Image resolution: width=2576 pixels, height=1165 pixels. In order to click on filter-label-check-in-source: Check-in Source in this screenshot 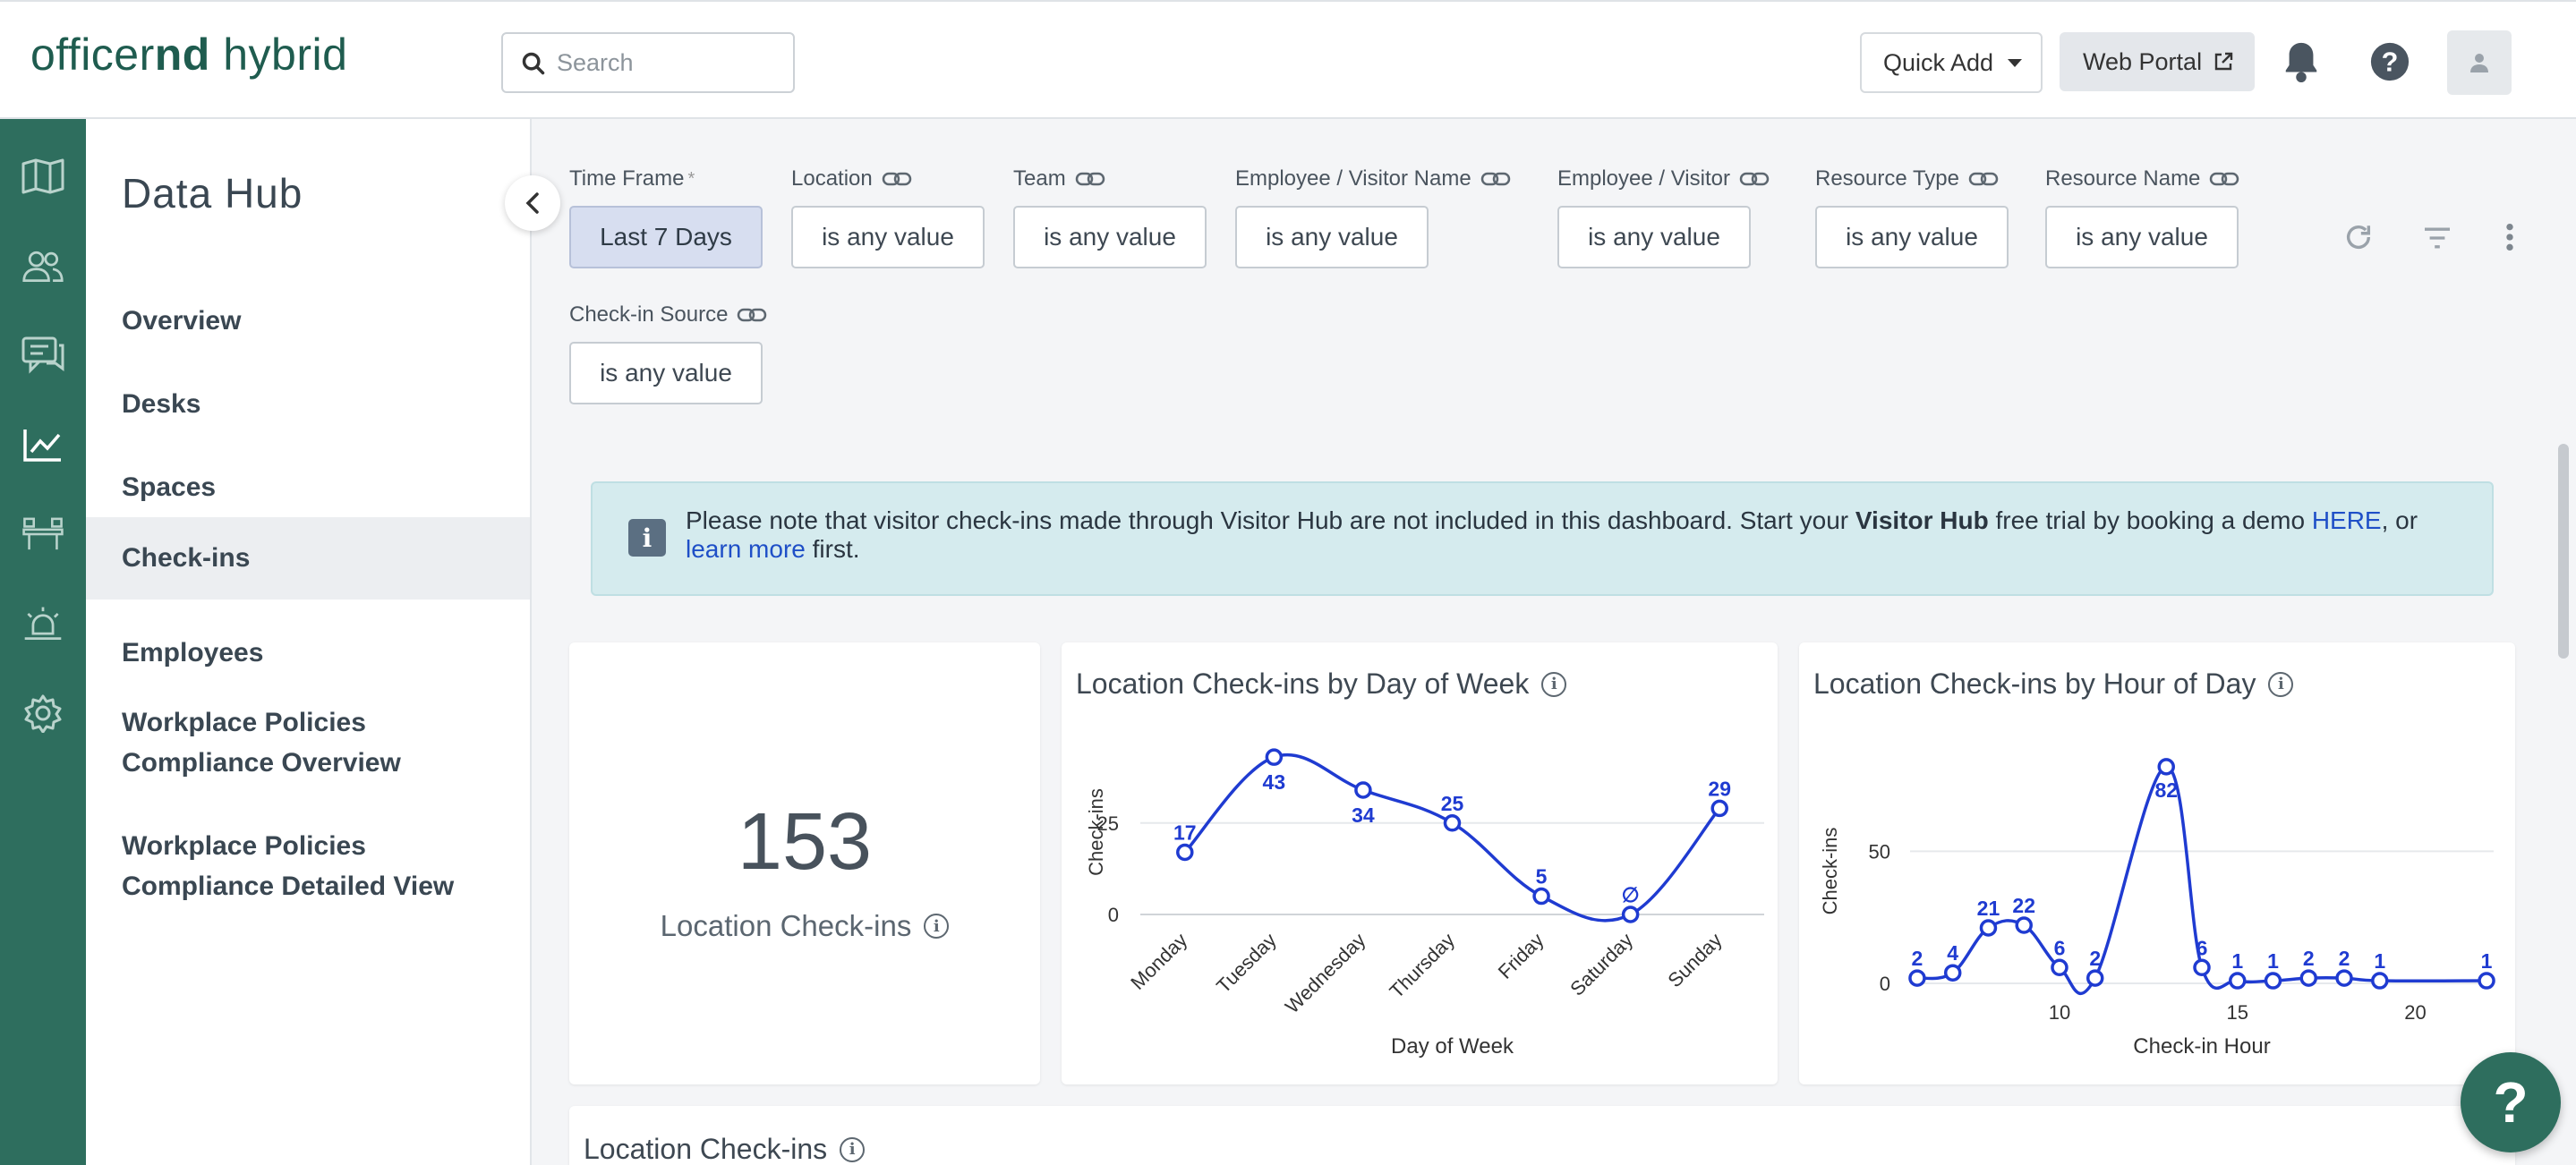, I will do `click(668, 315)`.